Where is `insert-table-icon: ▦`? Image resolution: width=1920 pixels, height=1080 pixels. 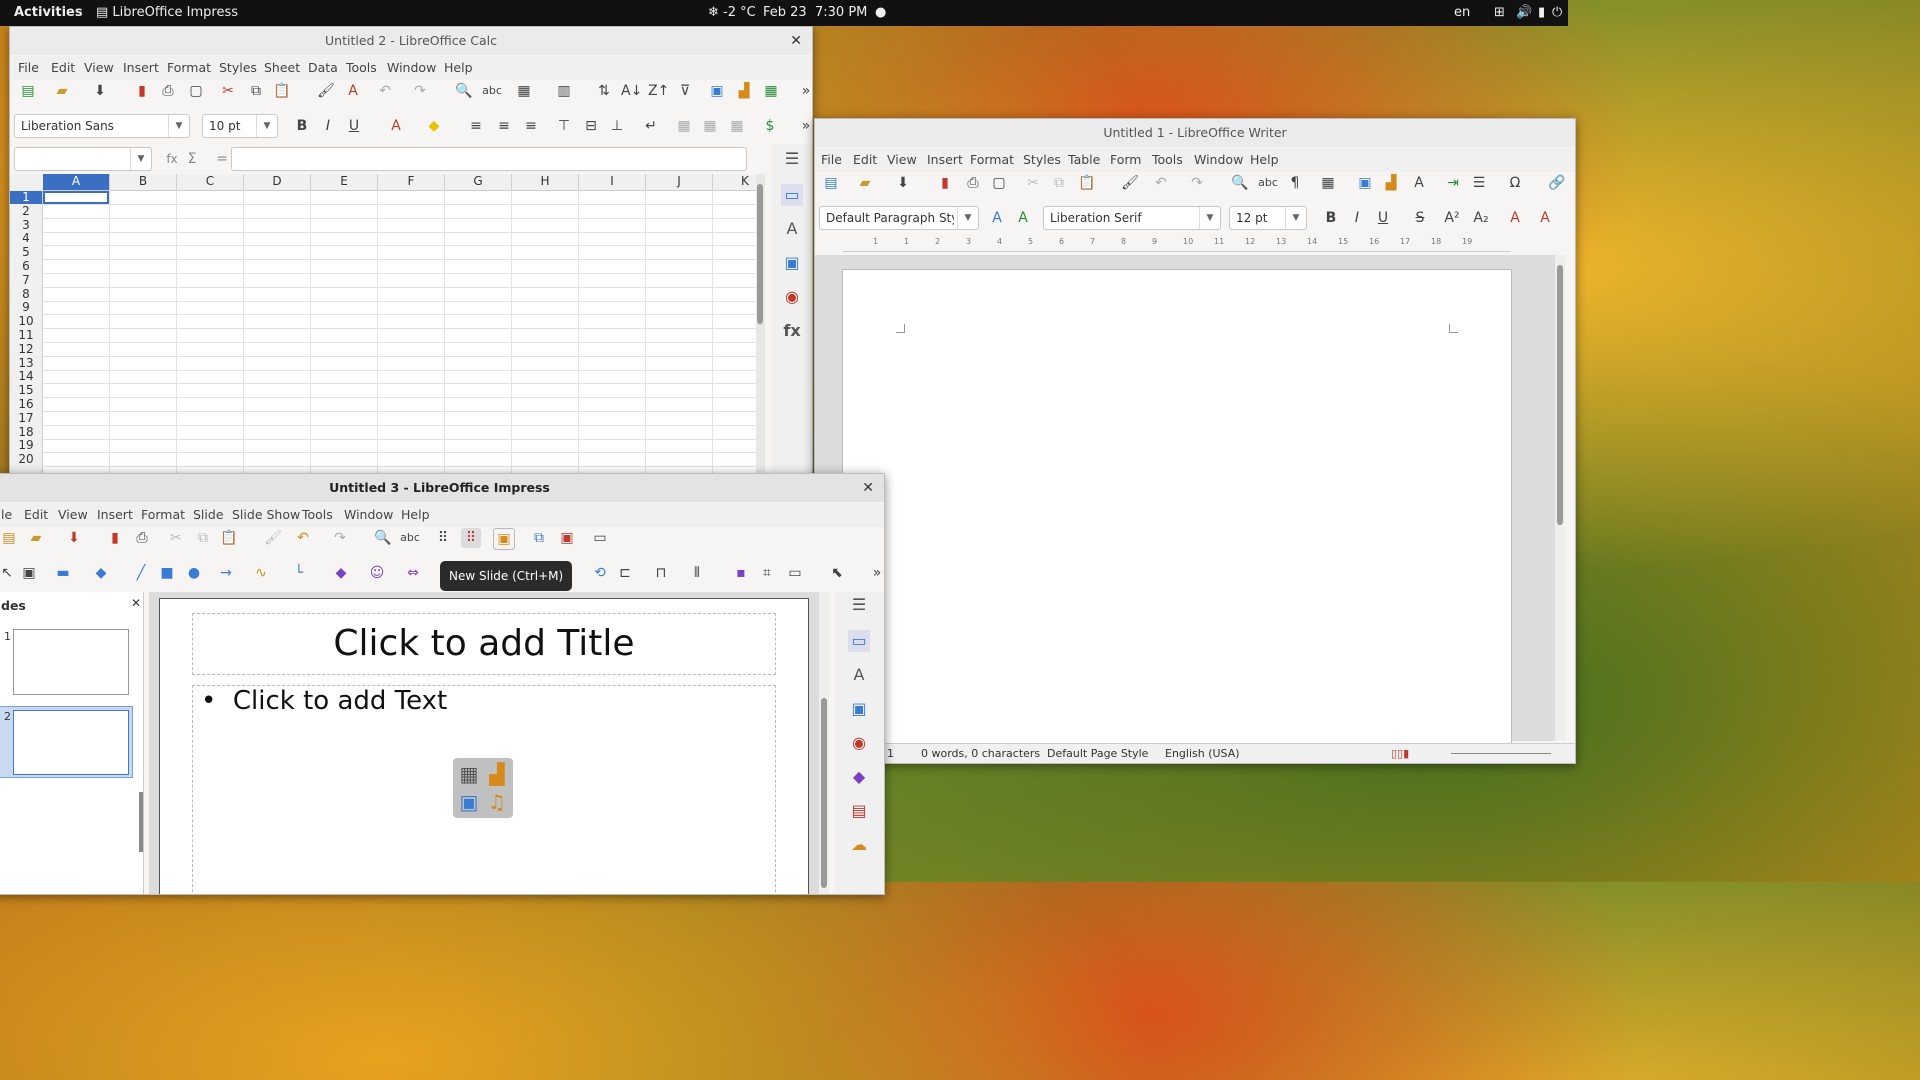
insert-table-icon: ▦ is located at coordinates (1328, 183).